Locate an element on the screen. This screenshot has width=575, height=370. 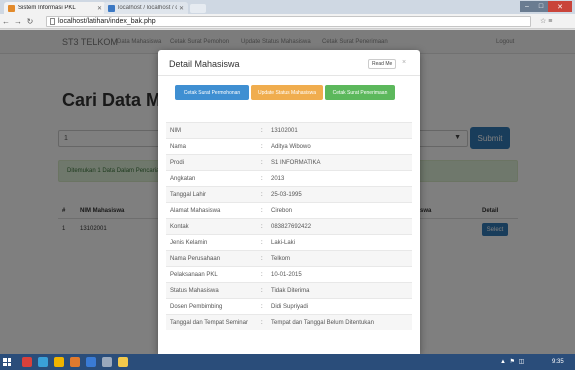
cetak-surat-penerimaan-button: Cetak Surat Penerimaan is located at coordinates (360, 92).